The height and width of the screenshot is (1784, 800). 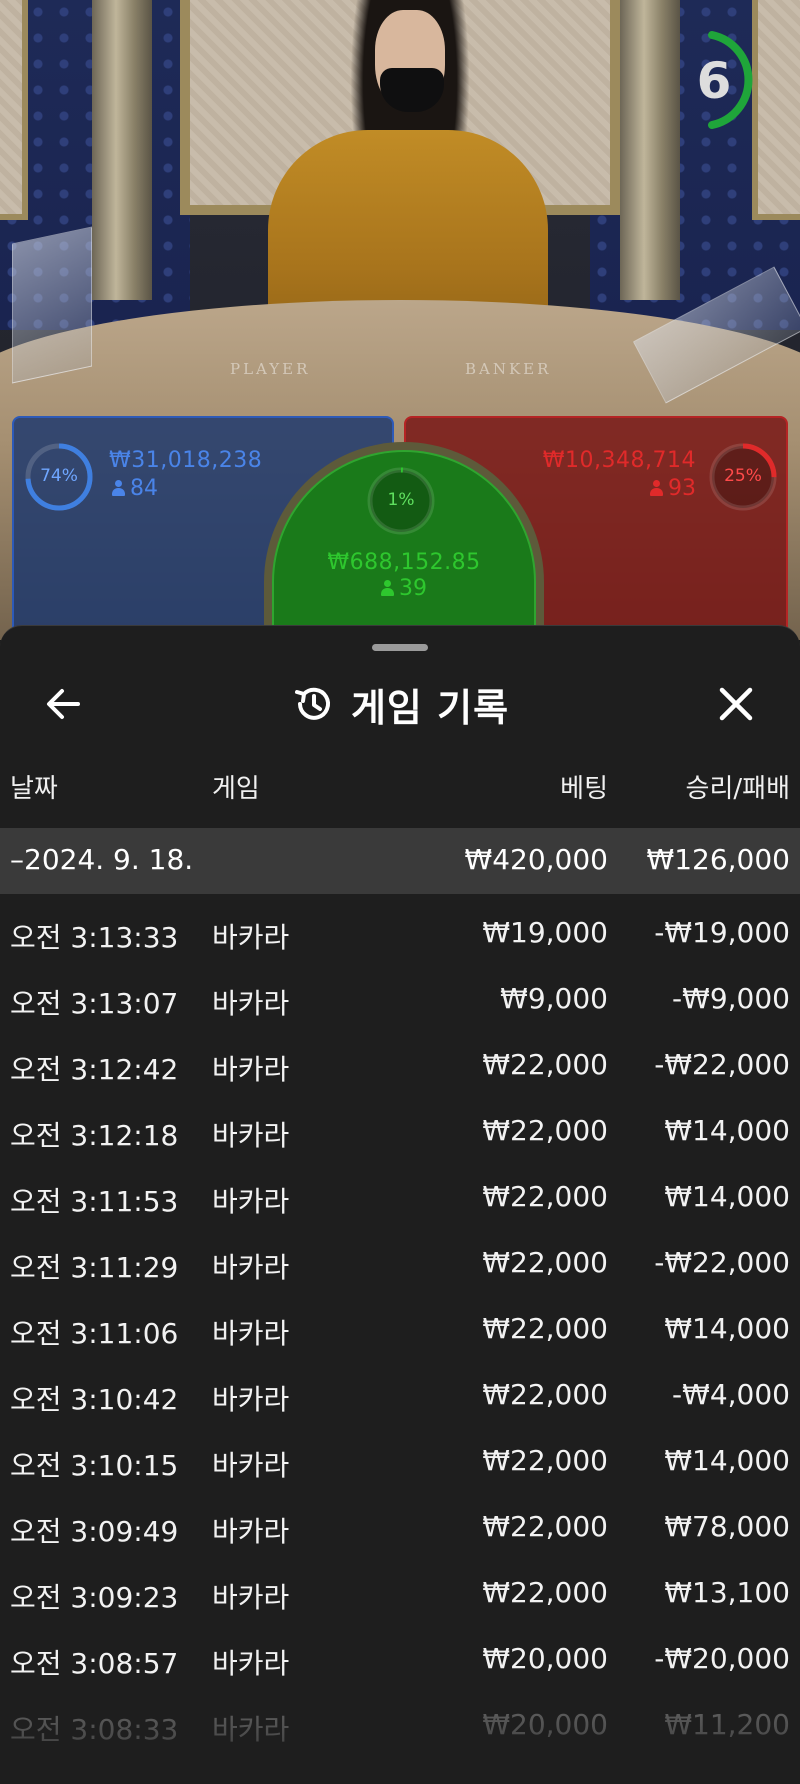 What do you see at coordinates (52, 305) in the screenshot?
I see `card-shoe-left` at bounding box center [52, 305].